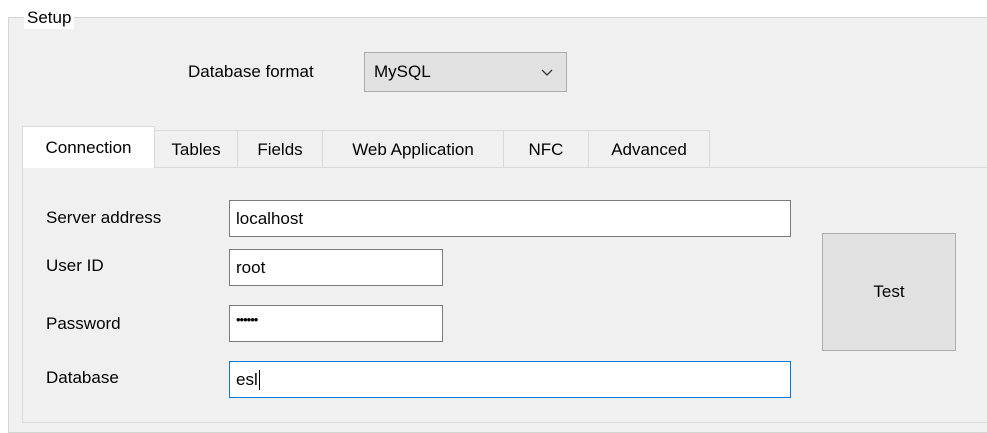 The image size is (987, 433). Describe the element at coordinates (104, 217) in the screenshot. I see `server-address-label: Server address` at that location.